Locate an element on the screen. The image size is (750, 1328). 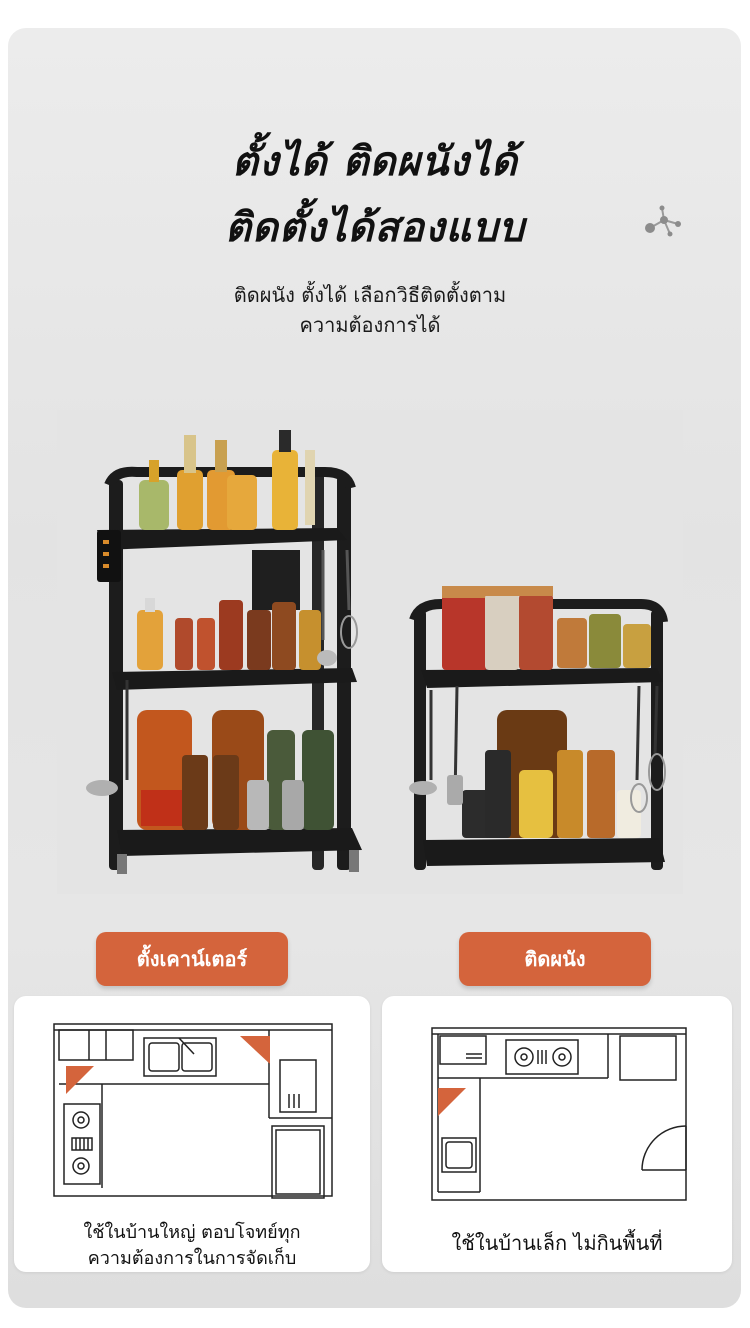
subtitle-line-2: ความต้องการได้ is located at coordinates (370, 325).